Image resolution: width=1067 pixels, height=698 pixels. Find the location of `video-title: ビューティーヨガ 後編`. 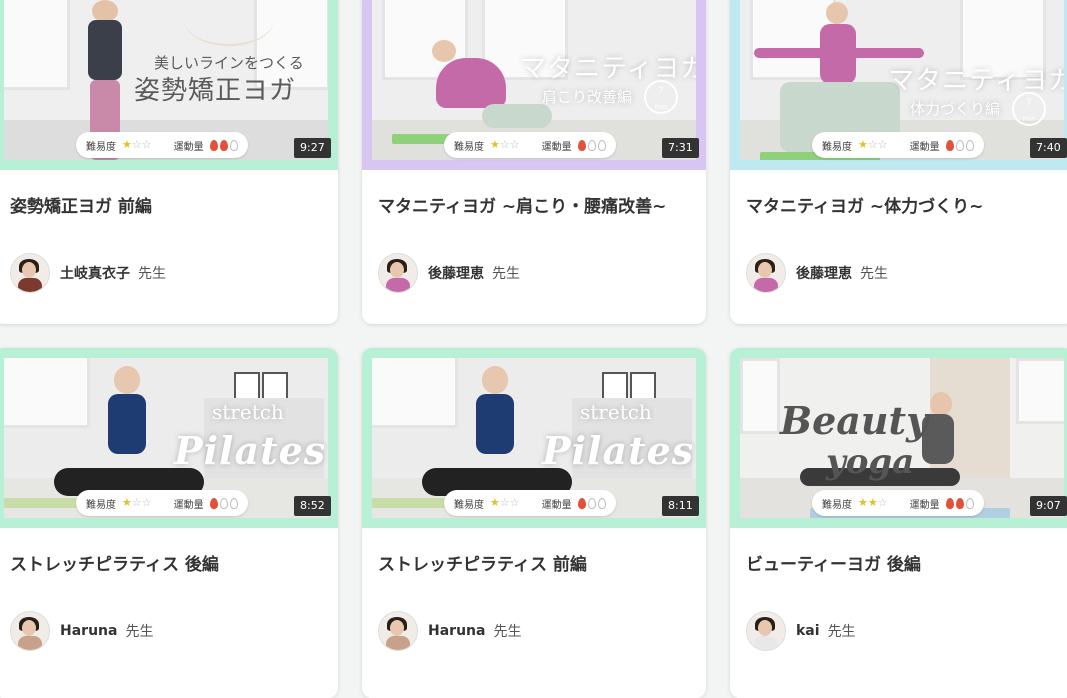

video-title: ビューティーヨガ 後編 is located at coordinates (906, 562).